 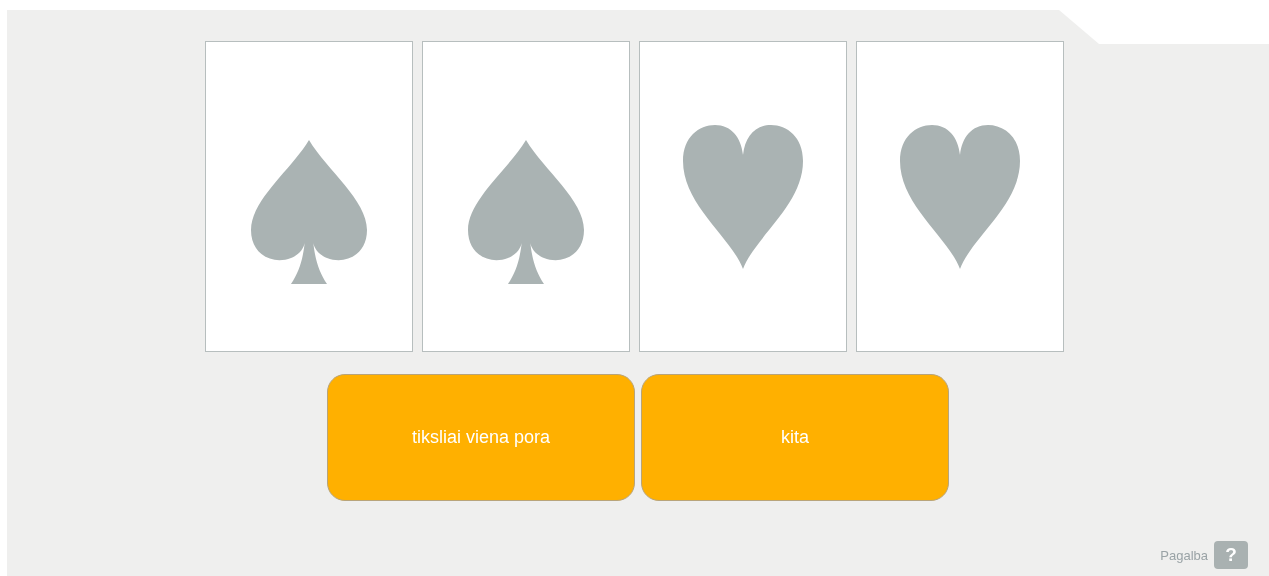 What do you see at coordinates (1231, 555) in the screenshot?
I see `help-button: ?` at bounding box center [1231, 555].